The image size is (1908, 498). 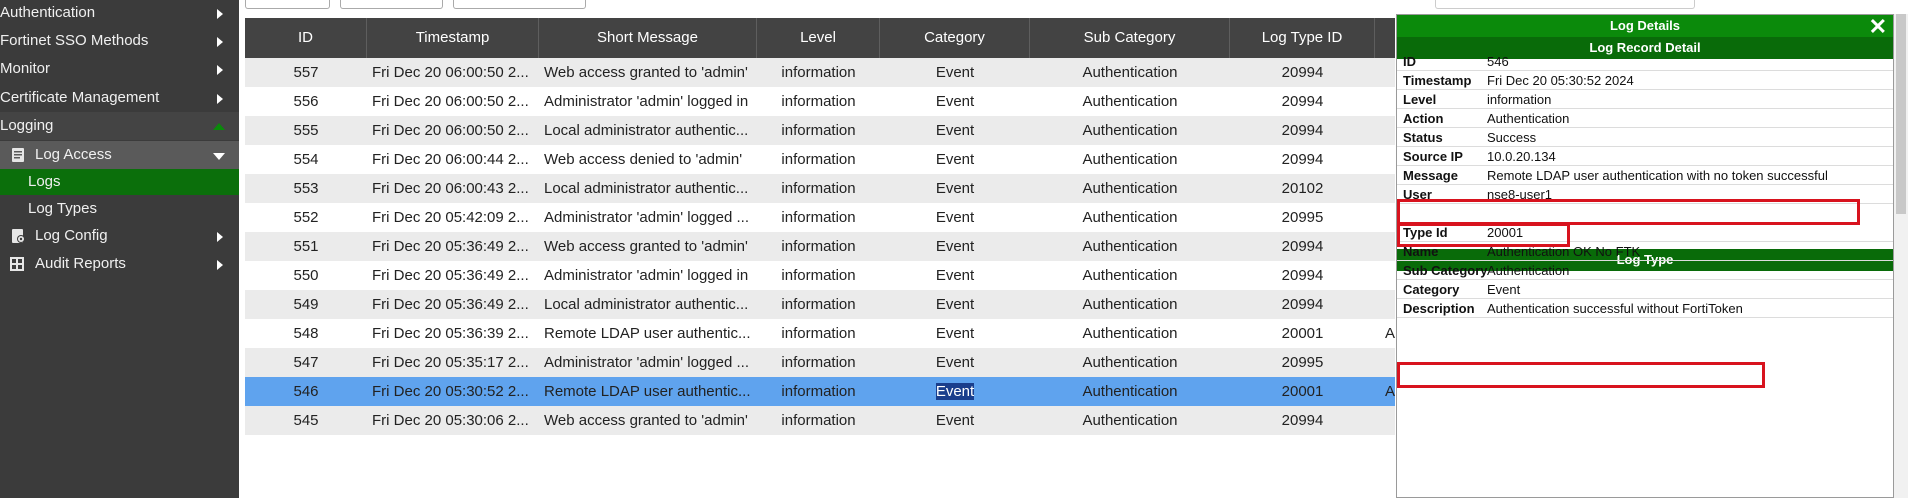 What do you see at coordinates (119, 155) in the screenshot?
I see `sidebar-item-log-access: Log Access` at bounding box center [119, 155].